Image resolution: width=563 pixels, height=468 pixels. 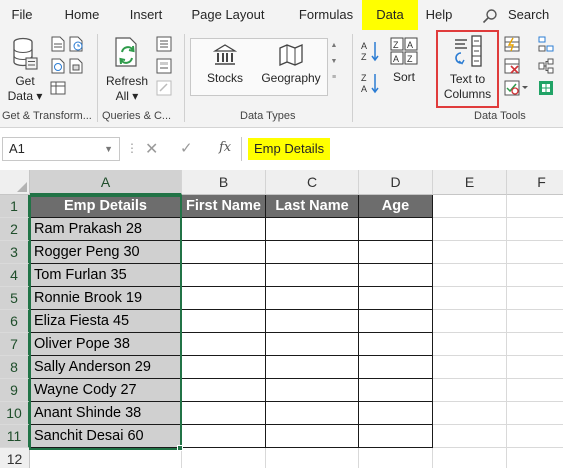 I want to click on row-header: 8, so click(x=15, y=367).